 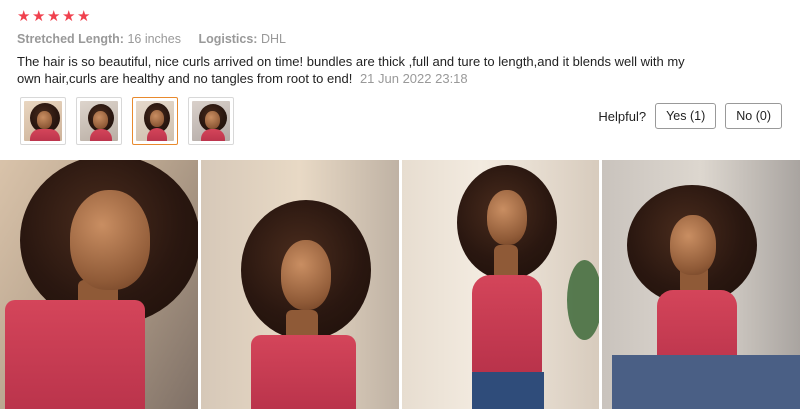 What do you see at coordinates (273, 39) in the screenshot?
I see `attribute-value-logistics: DHL` at bounding box center [273, 39].